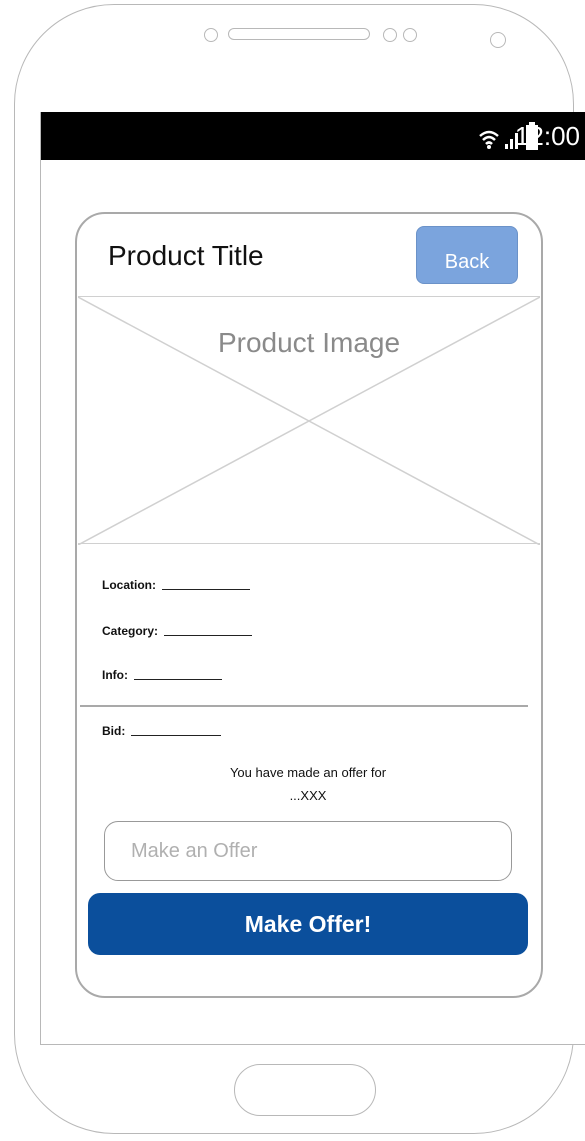  Describe the element at coordinates (162, 731) in the screenshot. I see `bid-field: Bid:` at that location.